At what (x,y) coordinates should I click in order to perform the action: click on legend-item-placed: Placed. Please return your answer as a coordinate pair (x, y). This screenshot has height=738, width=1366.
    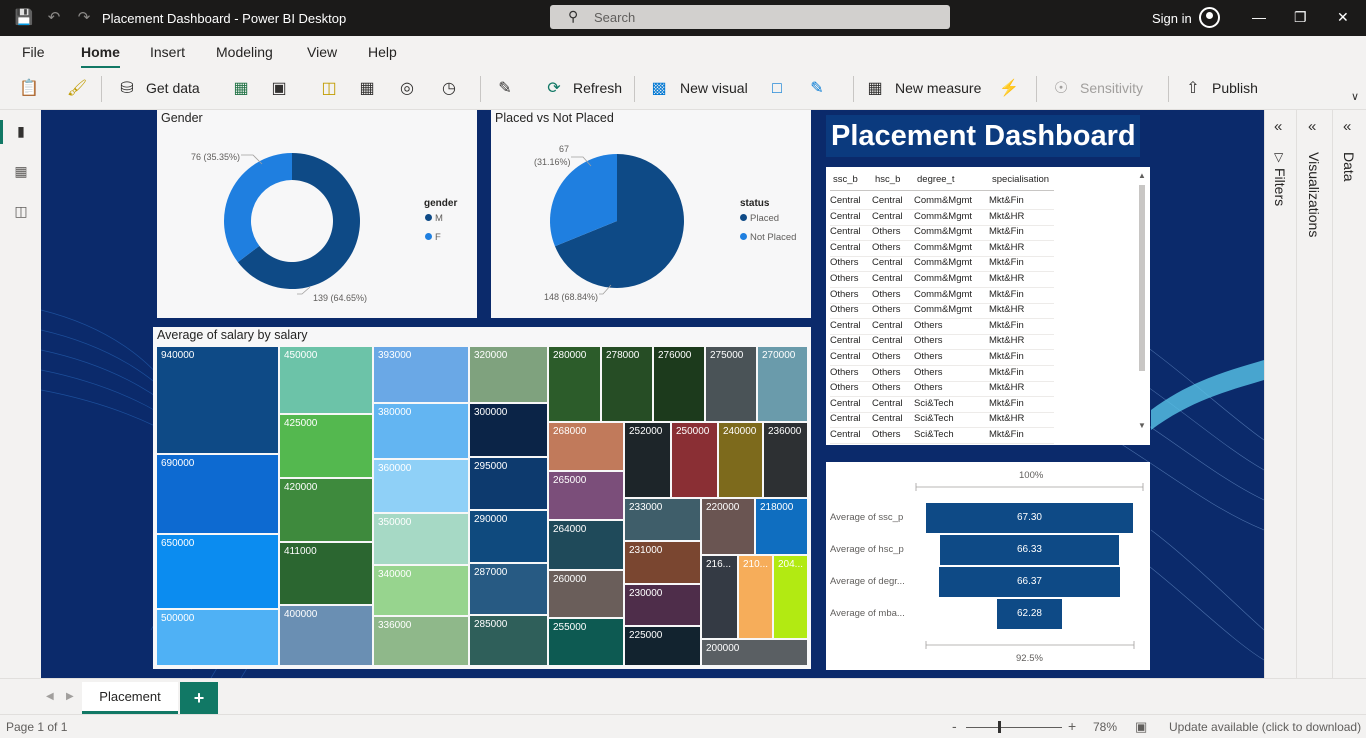
    Looking at the image, I should click on (759, 218).